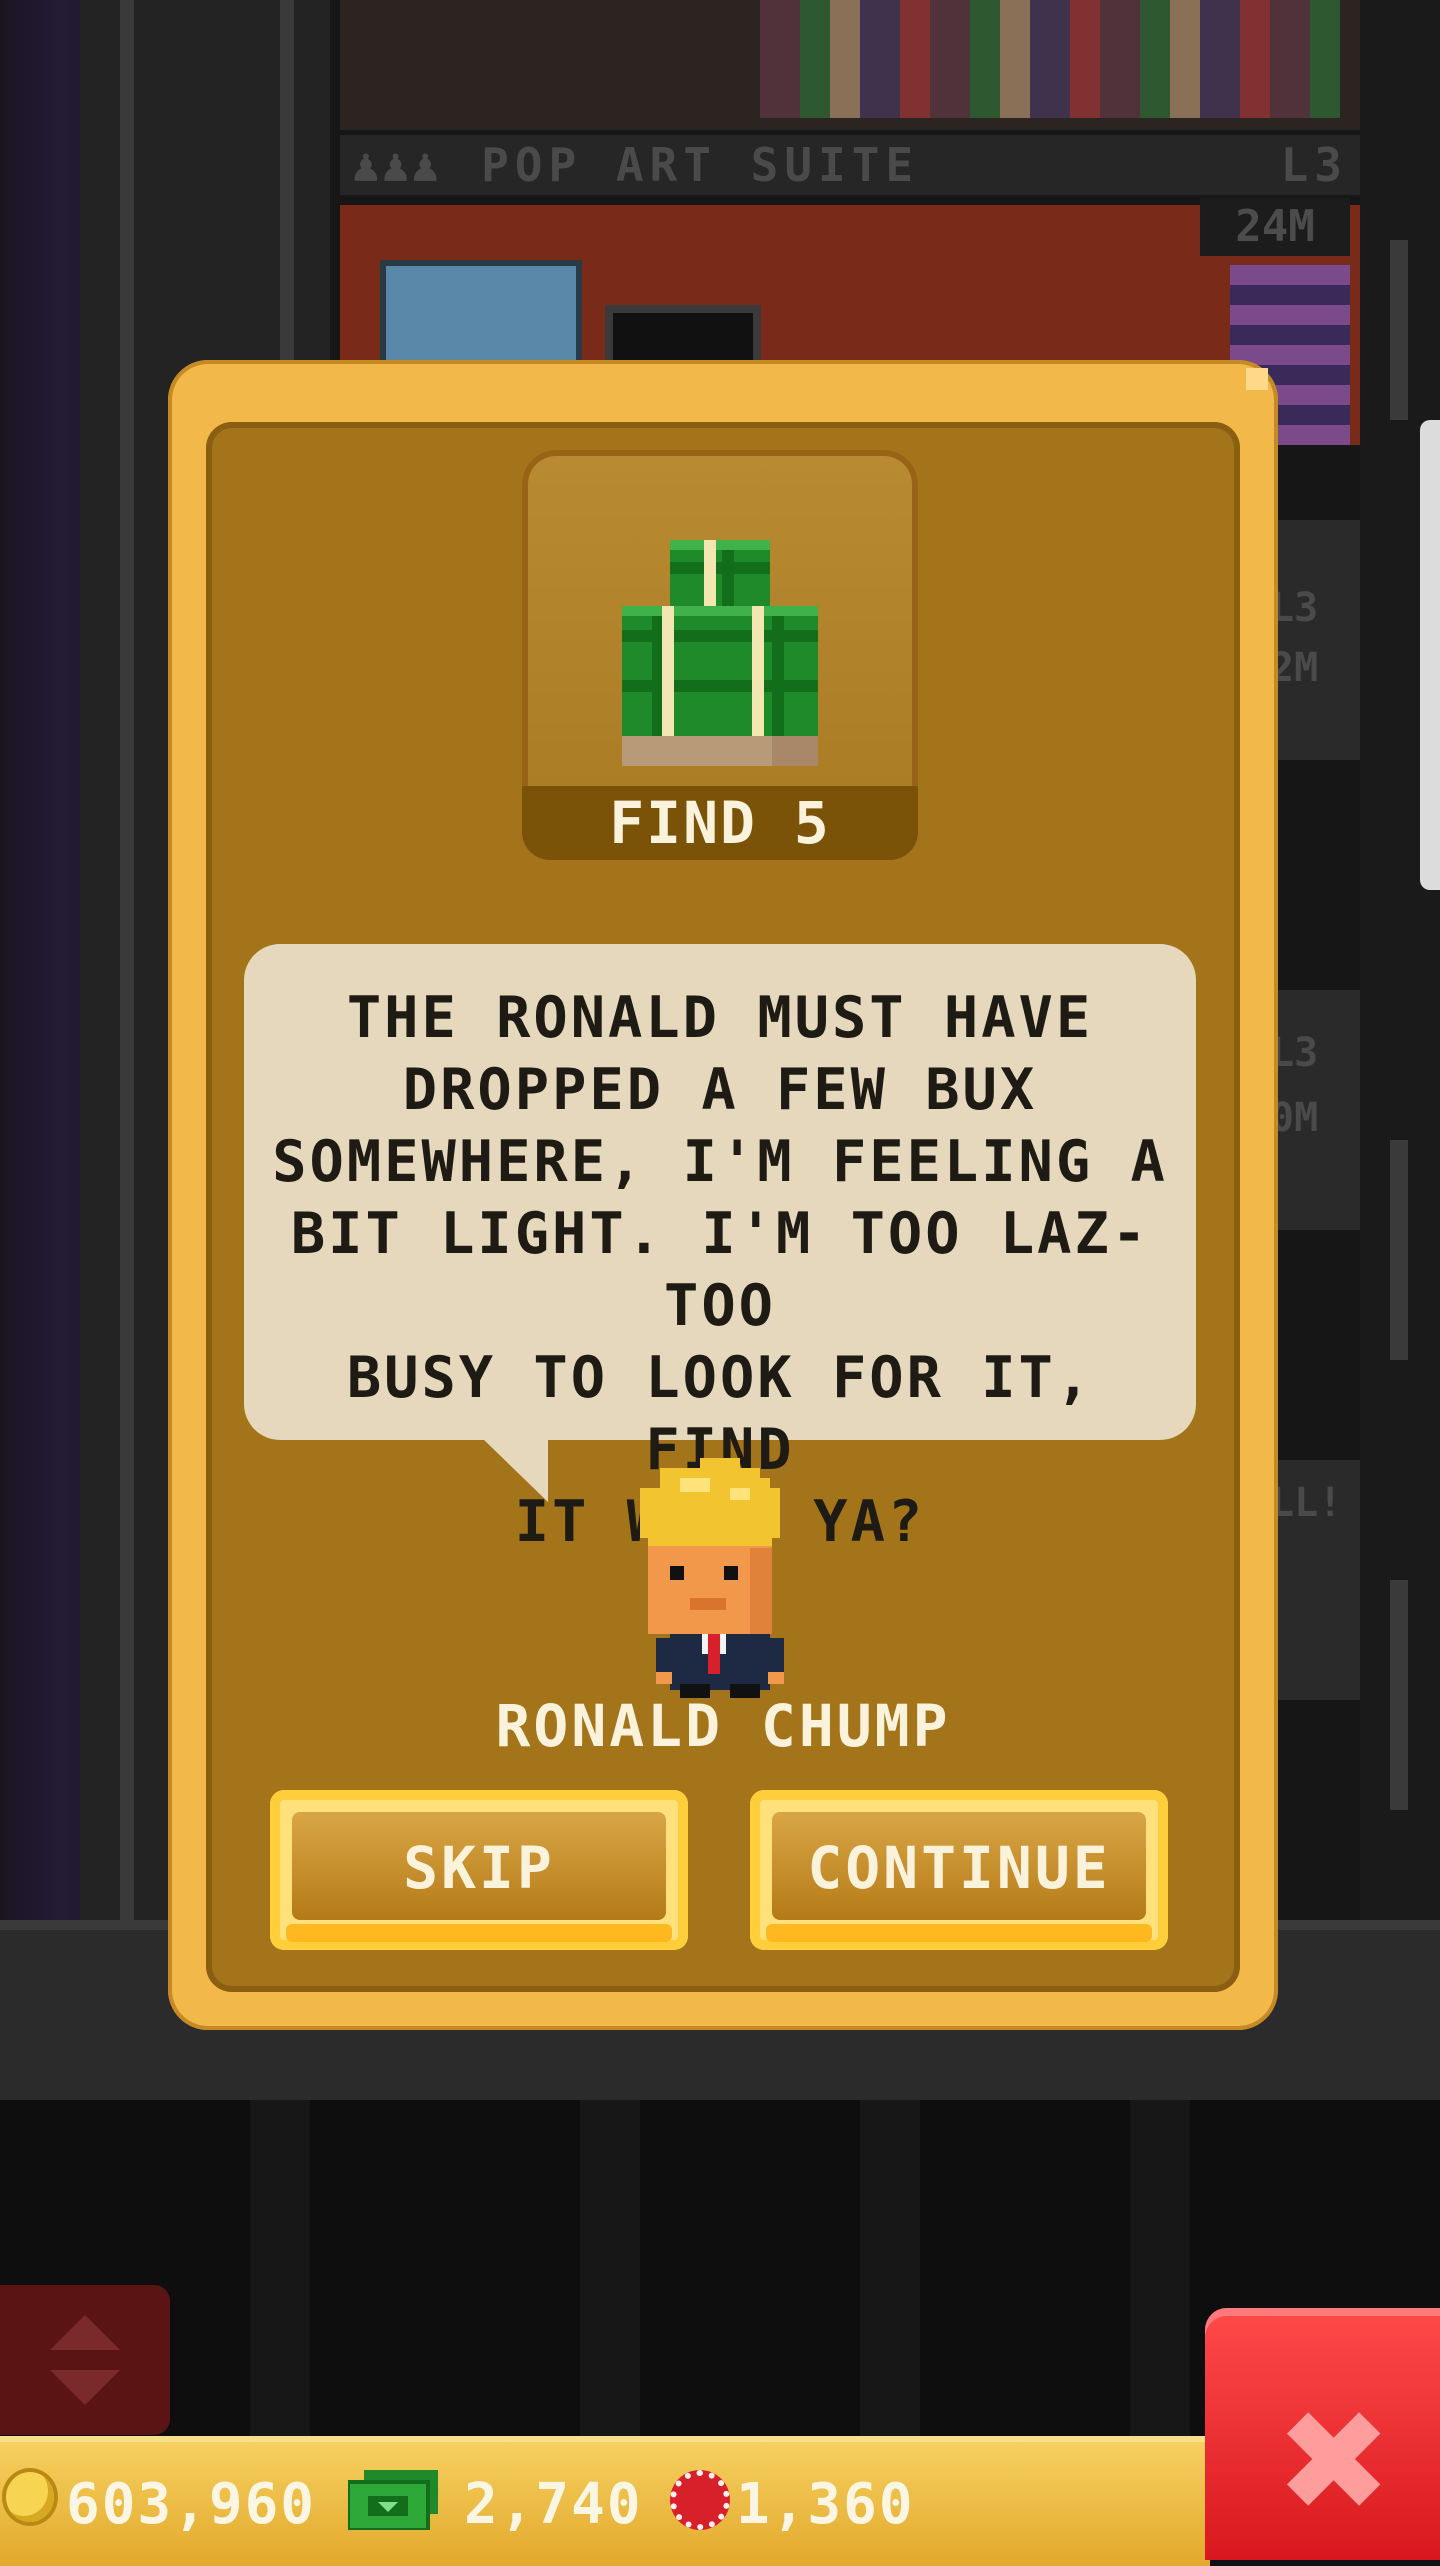 The width and height of the screenshot is (1440, 2566). Describe the element at coordinates (723, 1726) in the screenshot. I see `npc-name: RONALD CHUMP` at that location.